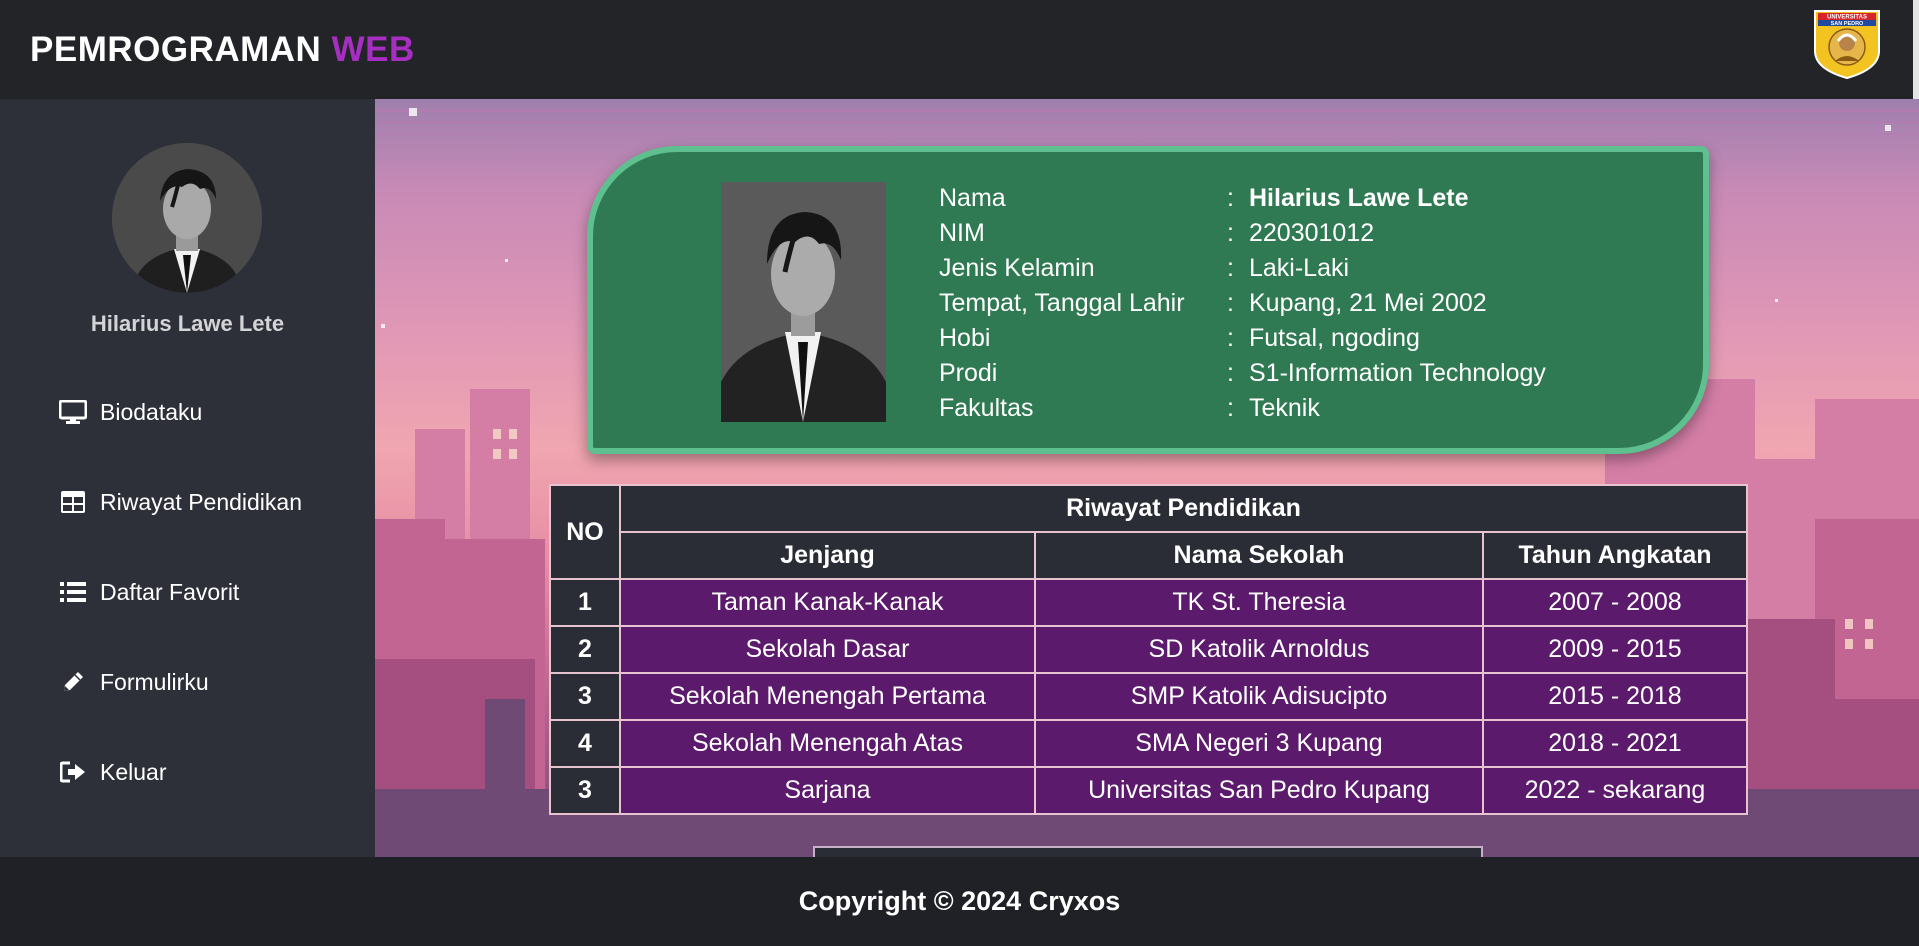  I want to click on bio-value: Hilarius Lawe Lete, so click(1359, 198).